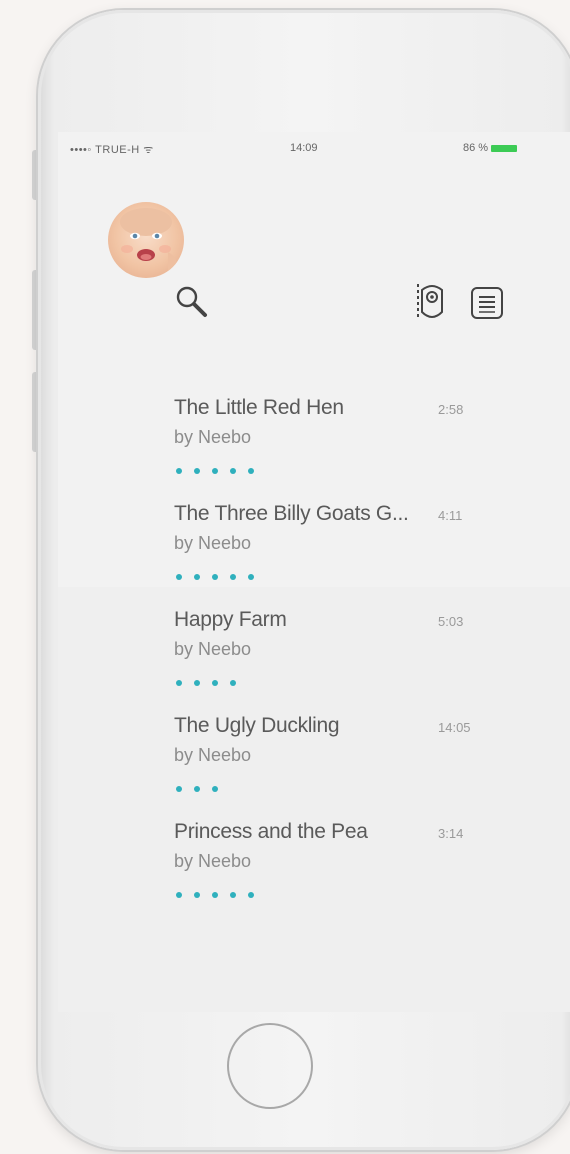  Describe the element at coordinates (270, 1066) in the screenshot. I see `home-button` at that location.